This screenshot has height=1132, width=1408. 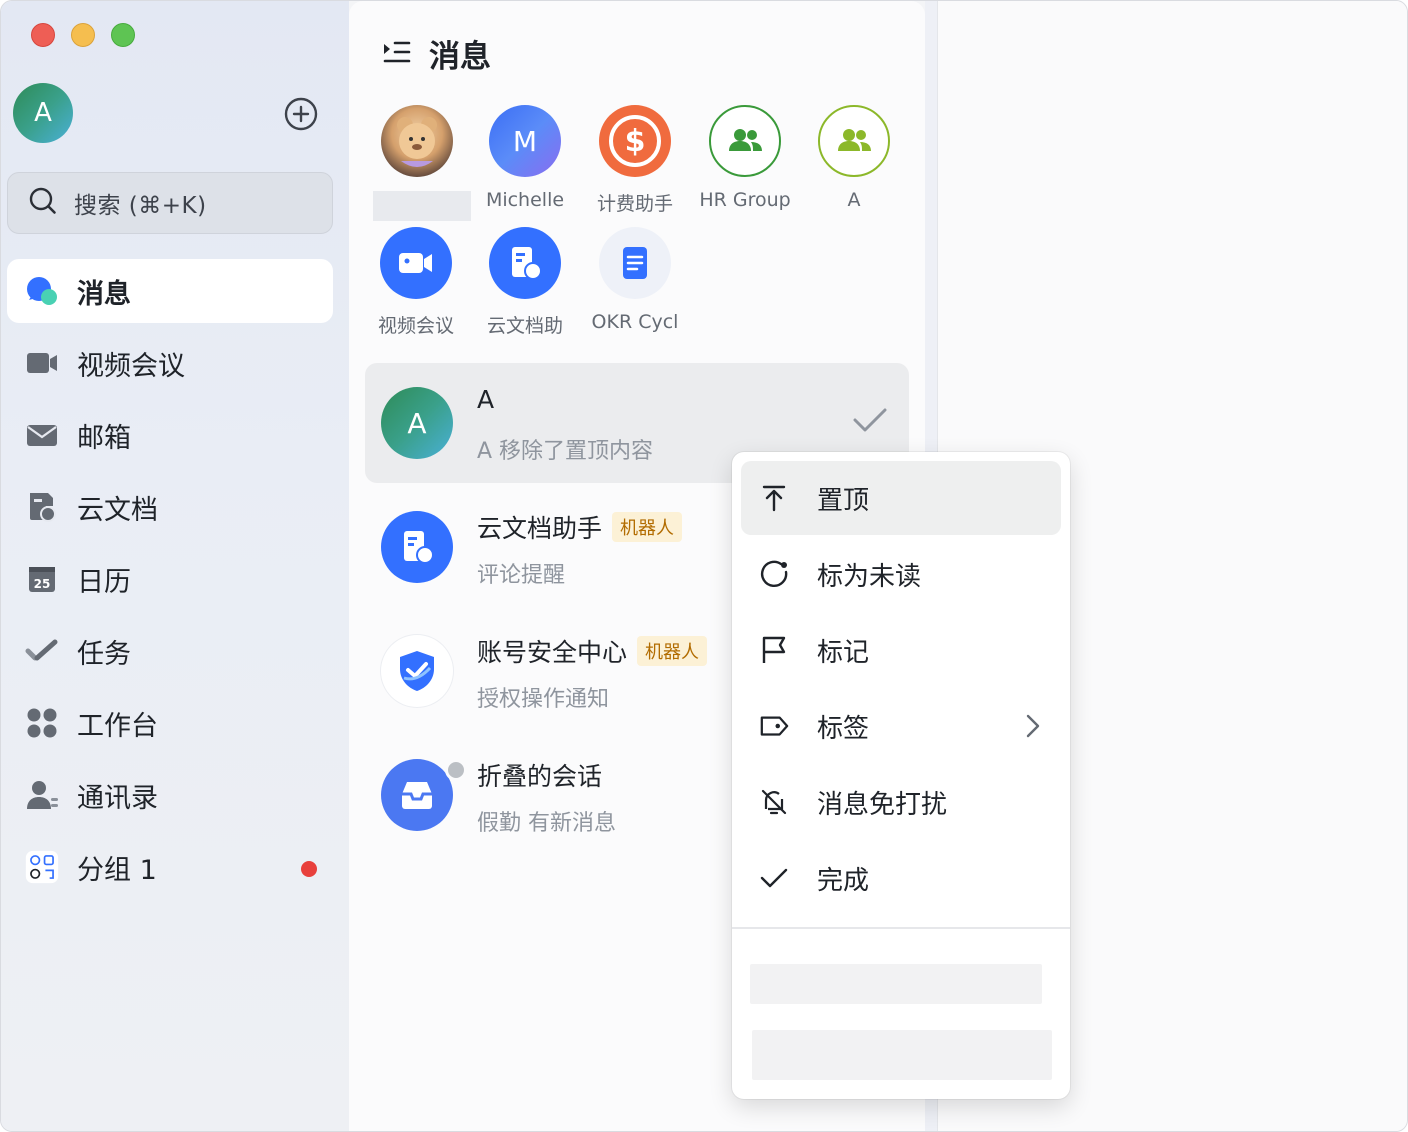 I want to click on pinned-chat-label: Michelle, so click(x=525, y=200).